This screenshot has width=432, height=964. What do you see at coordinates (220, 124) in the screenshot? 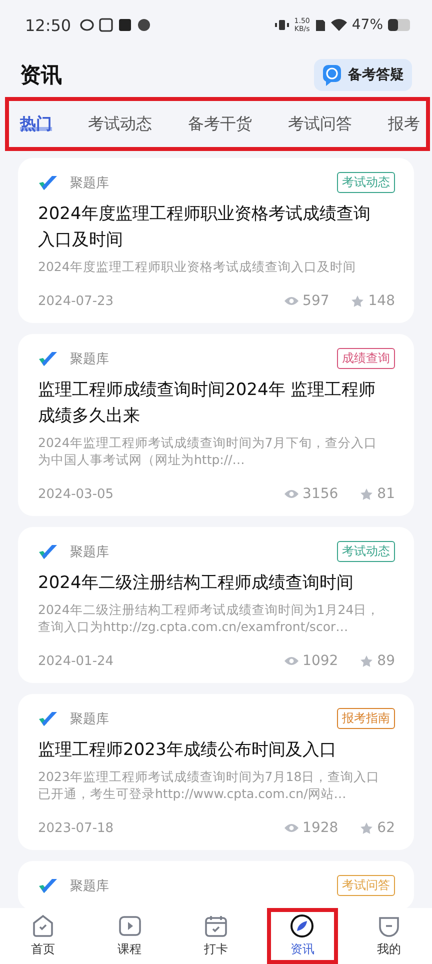
I see `category-tab: 备考干货` at bounding box center [220, 124].